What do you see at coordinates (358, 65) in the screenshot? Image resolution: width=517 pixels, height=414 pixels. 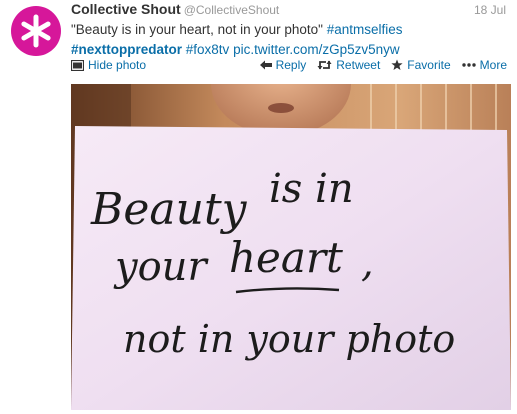 I see `retweet-label: Retweet` at bounding box center [358, 65].